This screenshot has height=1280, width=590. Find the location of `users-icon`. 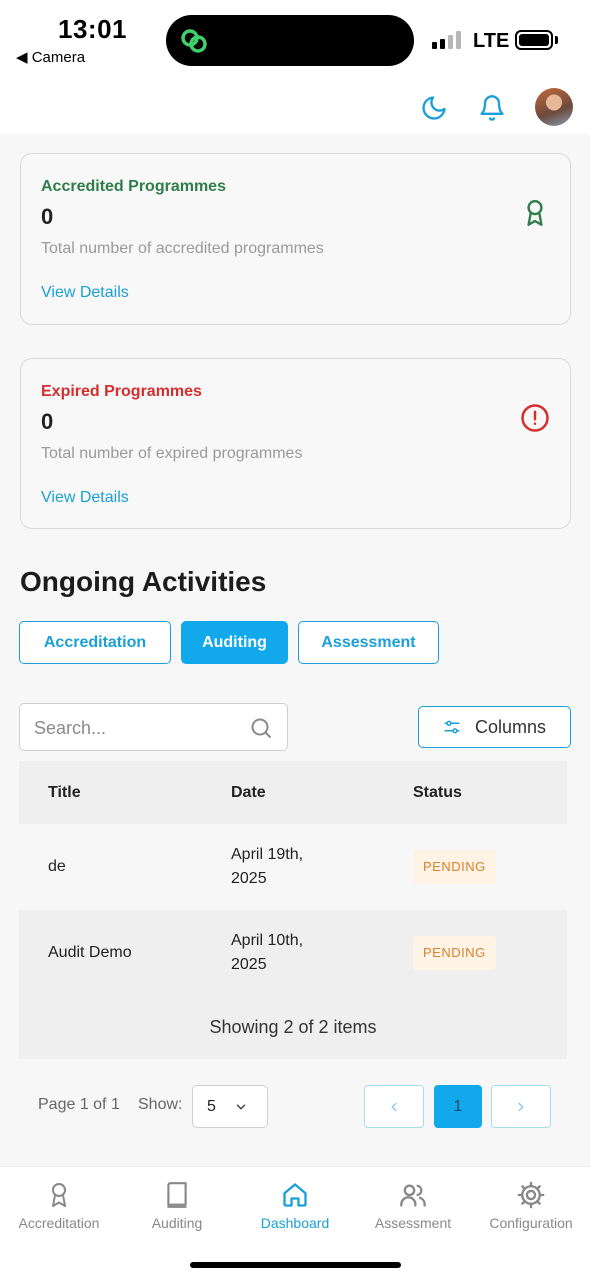

users-icon is located at coordinates (413, 1195).